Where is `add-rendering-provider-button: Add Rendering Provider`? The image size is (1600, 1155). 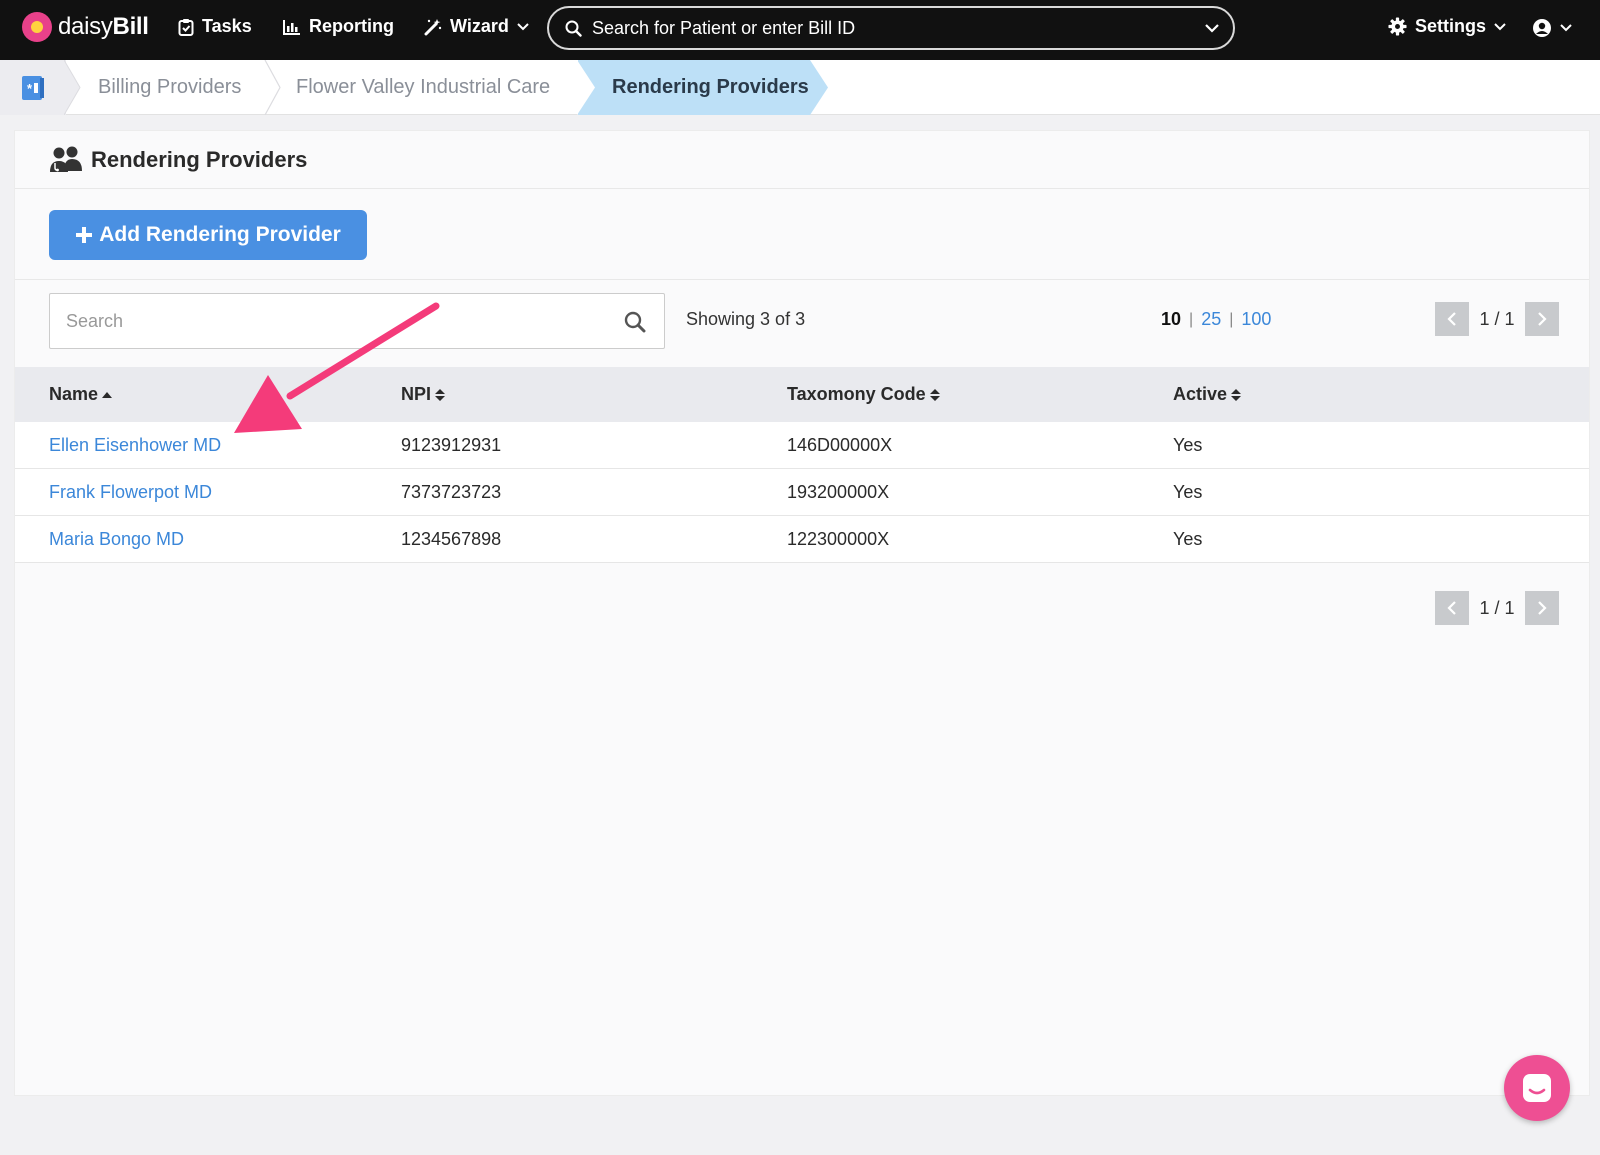
add-rendering-provider-button: Add Rendering Provider is located at coordinates (208, 235).